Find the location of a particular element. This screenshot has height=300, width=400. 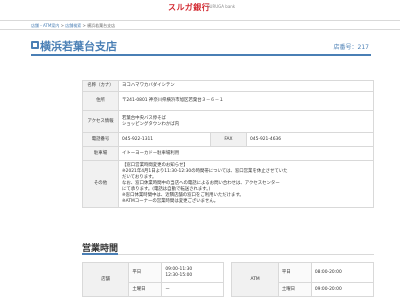

breadcrumb-link-store-search: 店舗検索 is located at coordinates (73, 25).